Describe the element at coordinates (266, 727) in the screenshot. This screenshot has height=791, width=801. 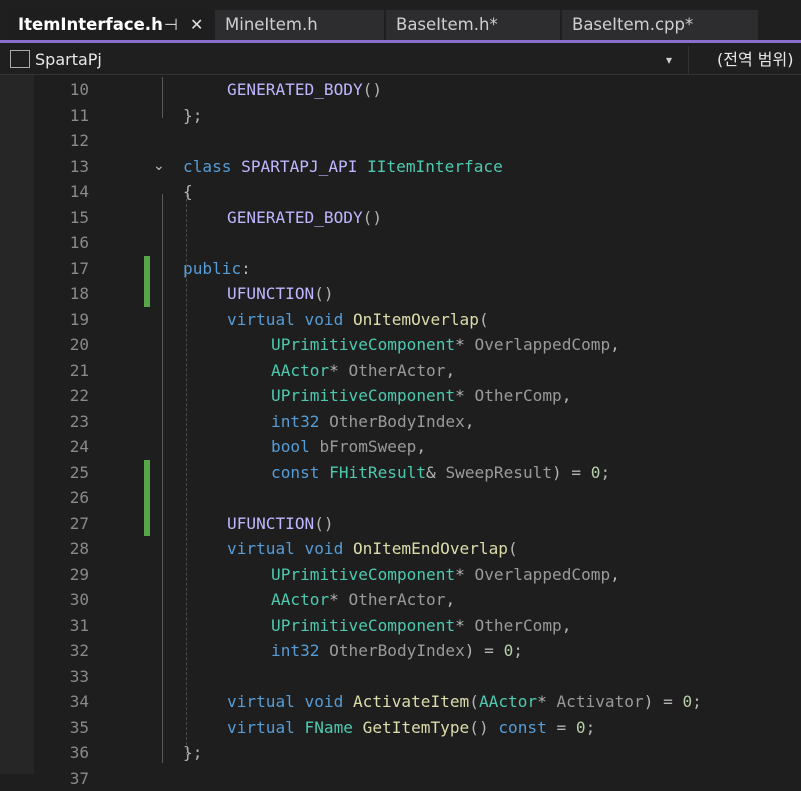
I see `code-token: virtual` at that location.